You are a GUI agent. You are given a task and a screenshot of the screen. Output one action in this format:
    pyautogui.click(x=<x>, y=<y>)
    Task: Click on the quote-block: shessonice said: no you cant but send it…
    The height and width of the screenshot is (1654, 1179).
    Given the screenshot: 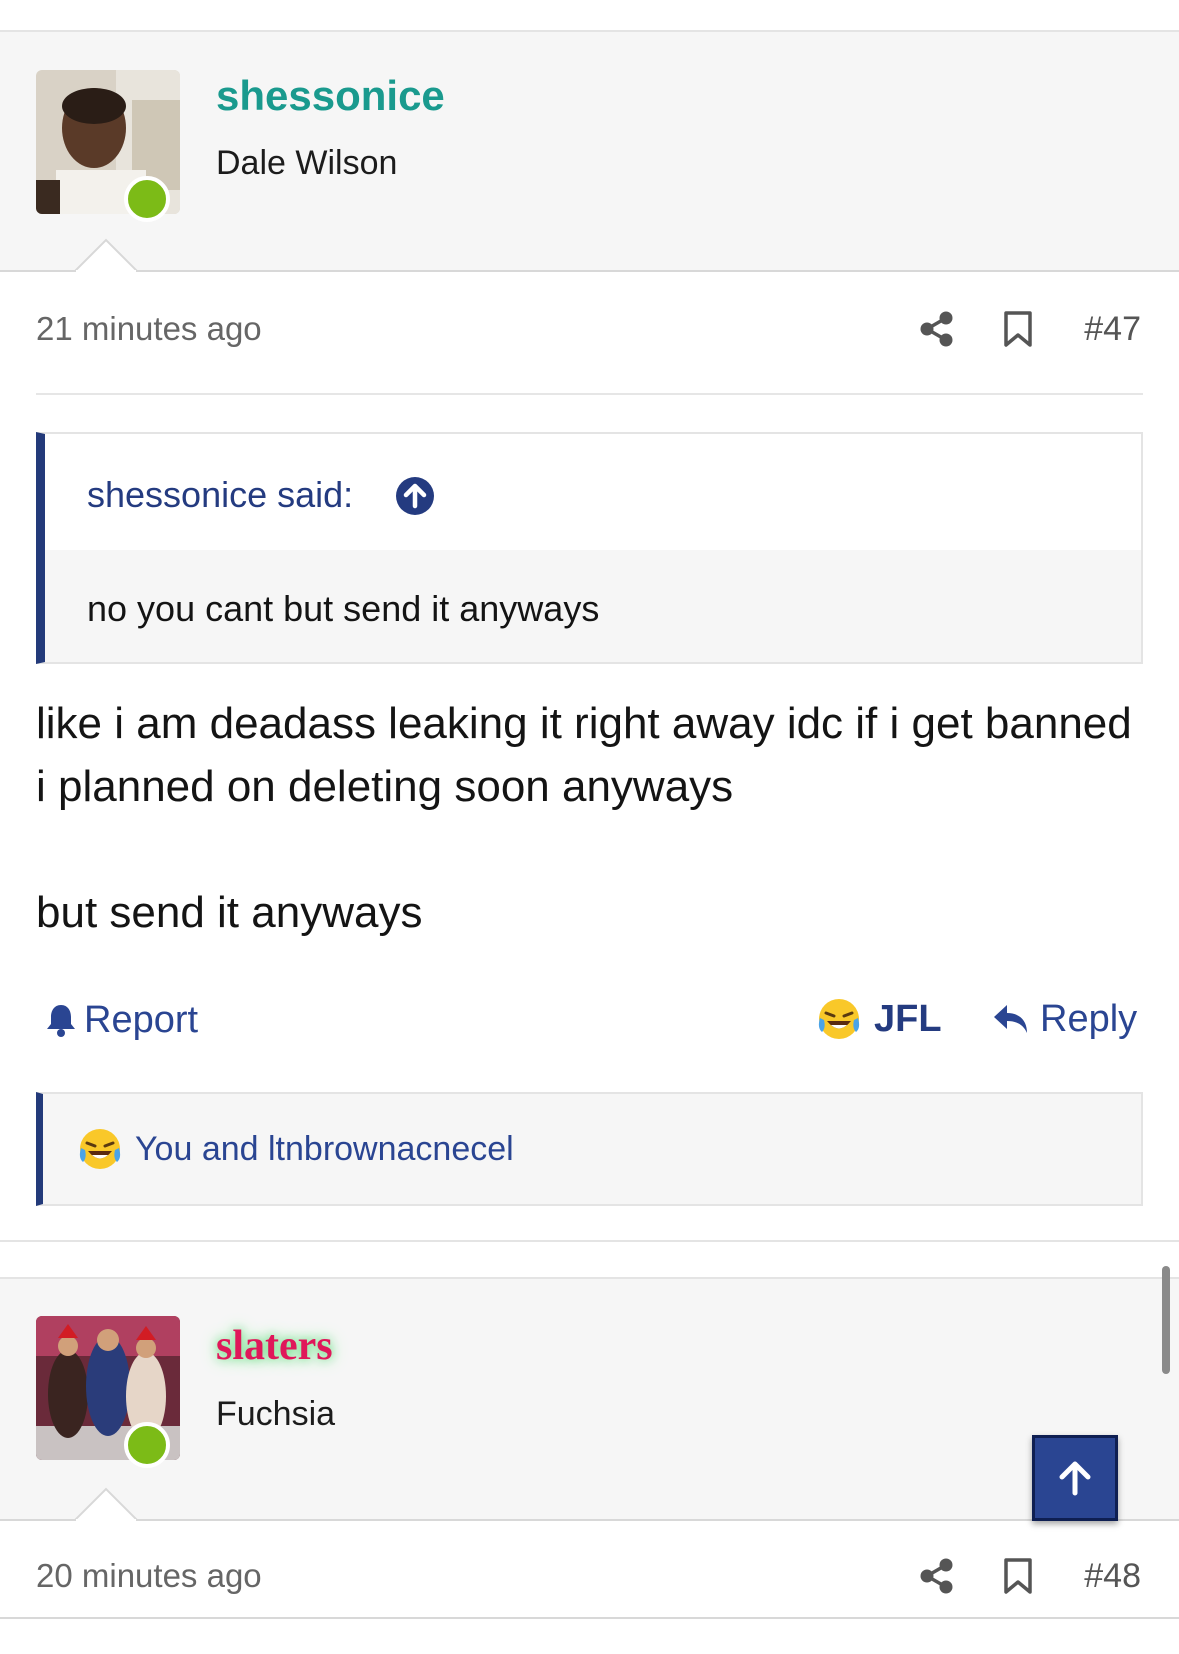 What is the action you would take?
    pyautogui.click(x=589, y=548)
    